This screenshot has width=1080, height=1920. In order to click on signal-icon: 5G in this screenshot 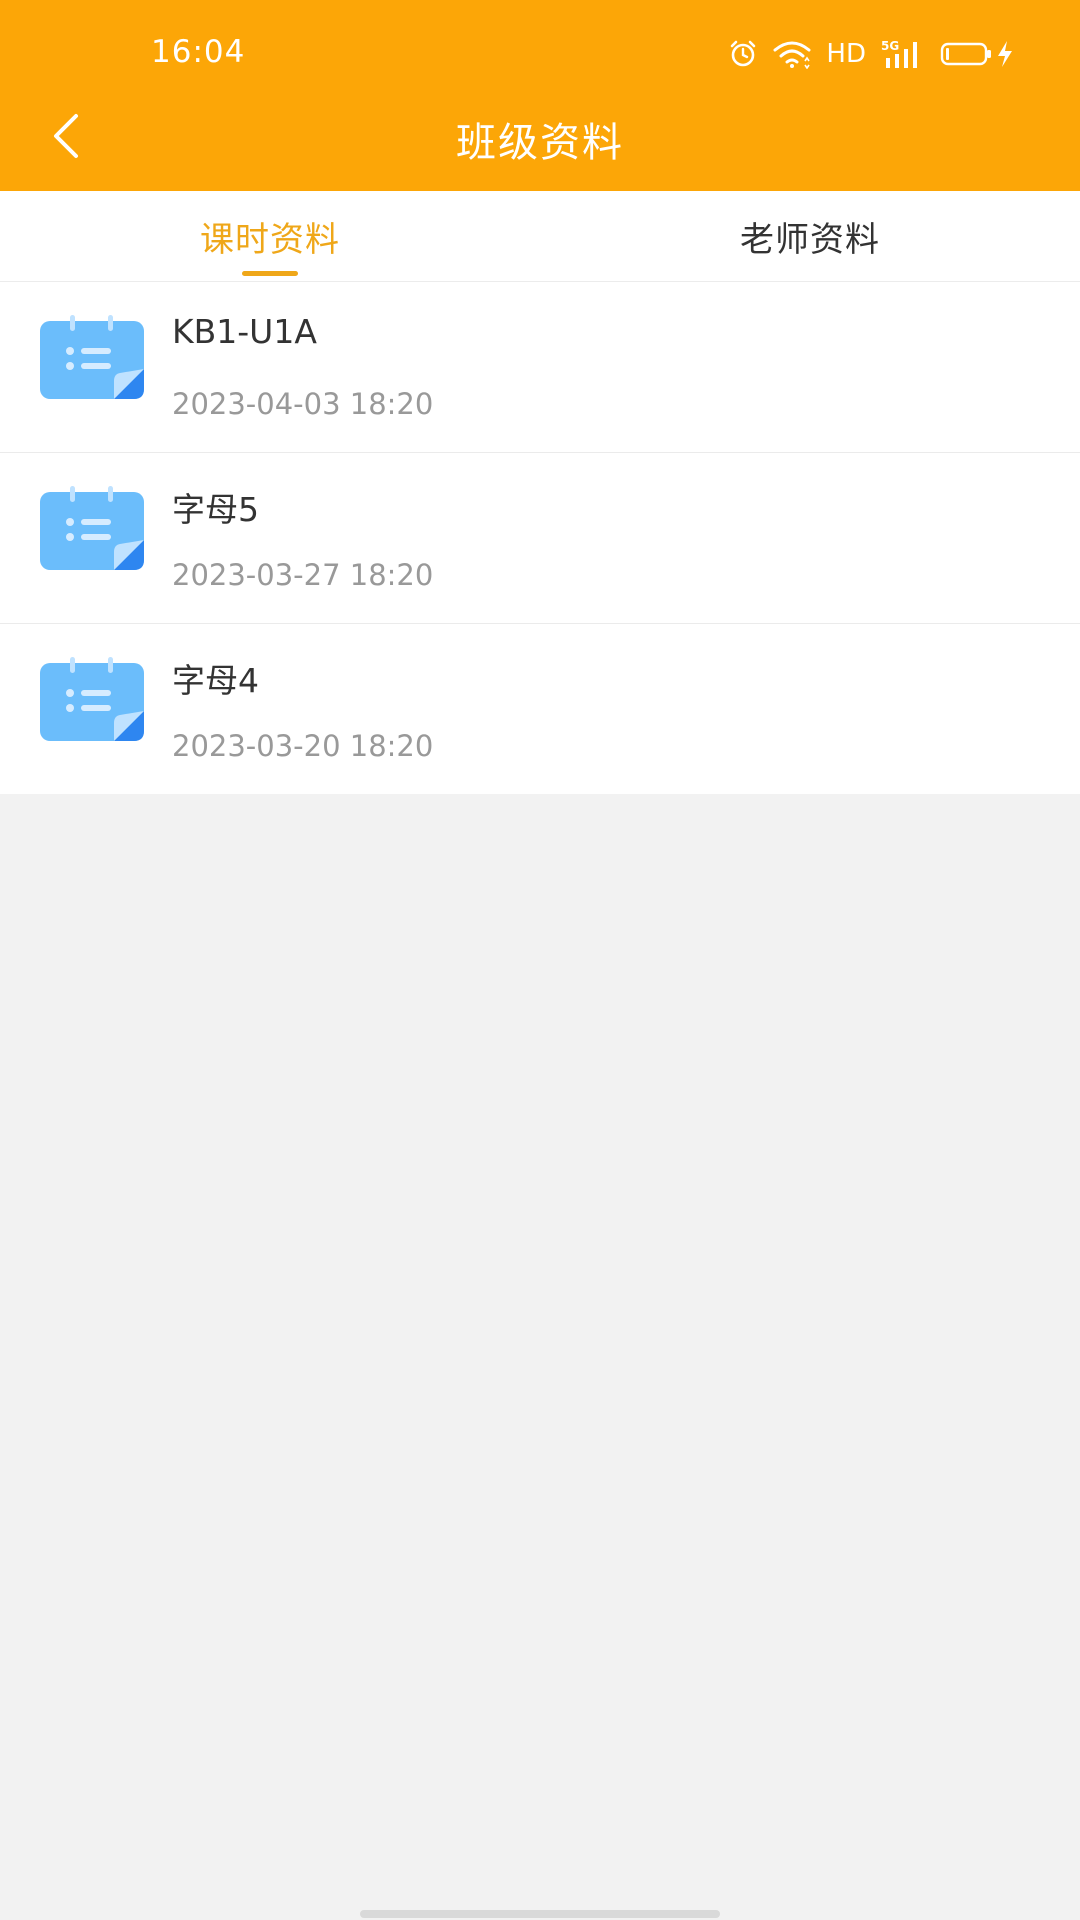, I will do `click(899, 53)`.